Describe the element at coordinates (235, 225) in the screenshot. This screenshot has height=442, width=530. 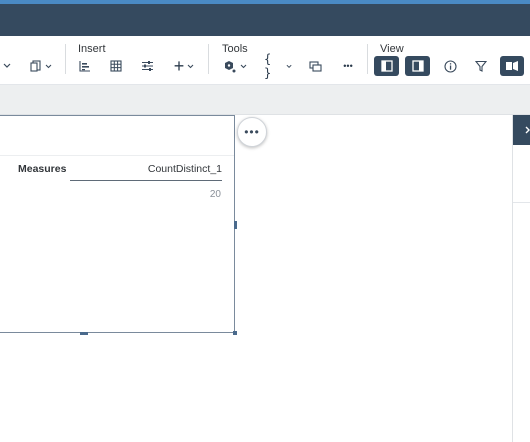
I see `resize-handle-right` at that location.